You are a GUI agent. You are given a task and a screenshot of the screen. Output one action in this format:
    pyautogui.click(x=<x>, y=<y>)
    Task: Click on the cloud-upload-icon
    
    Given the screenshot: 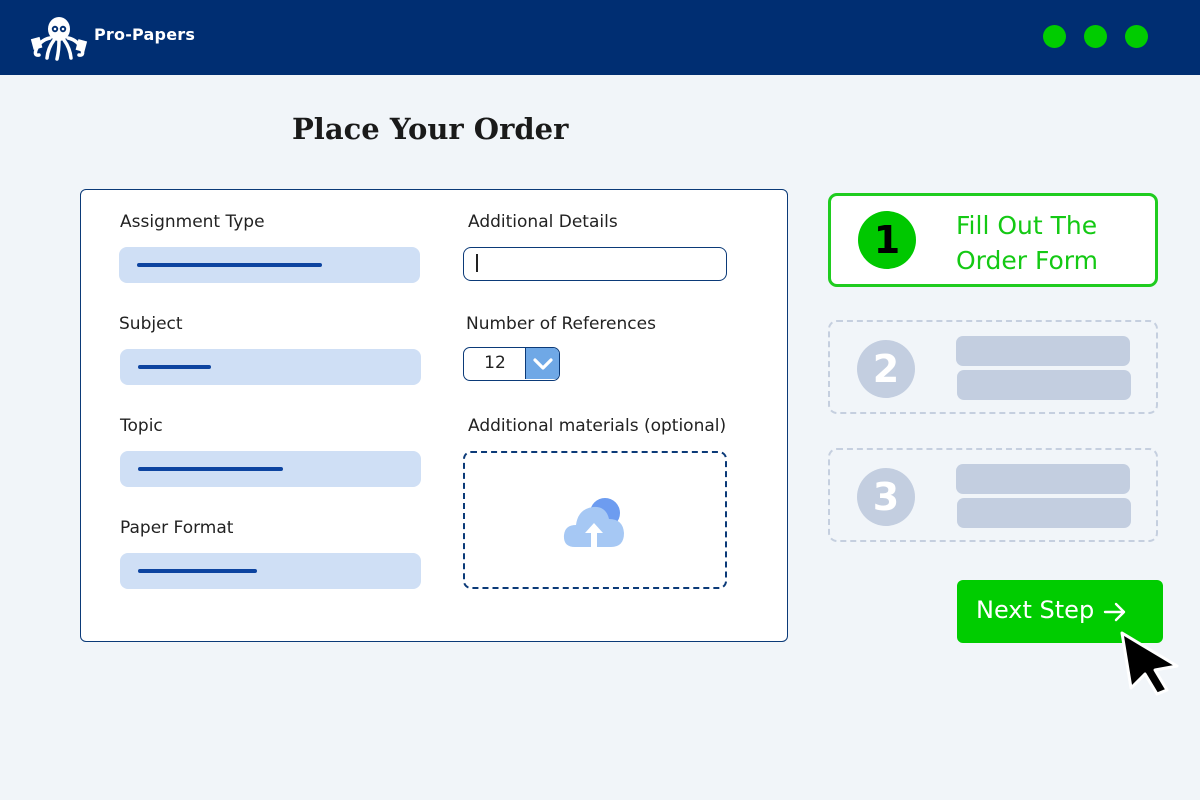 What is the action you would take?
    pyautogui.click(x=593, y=522)
    